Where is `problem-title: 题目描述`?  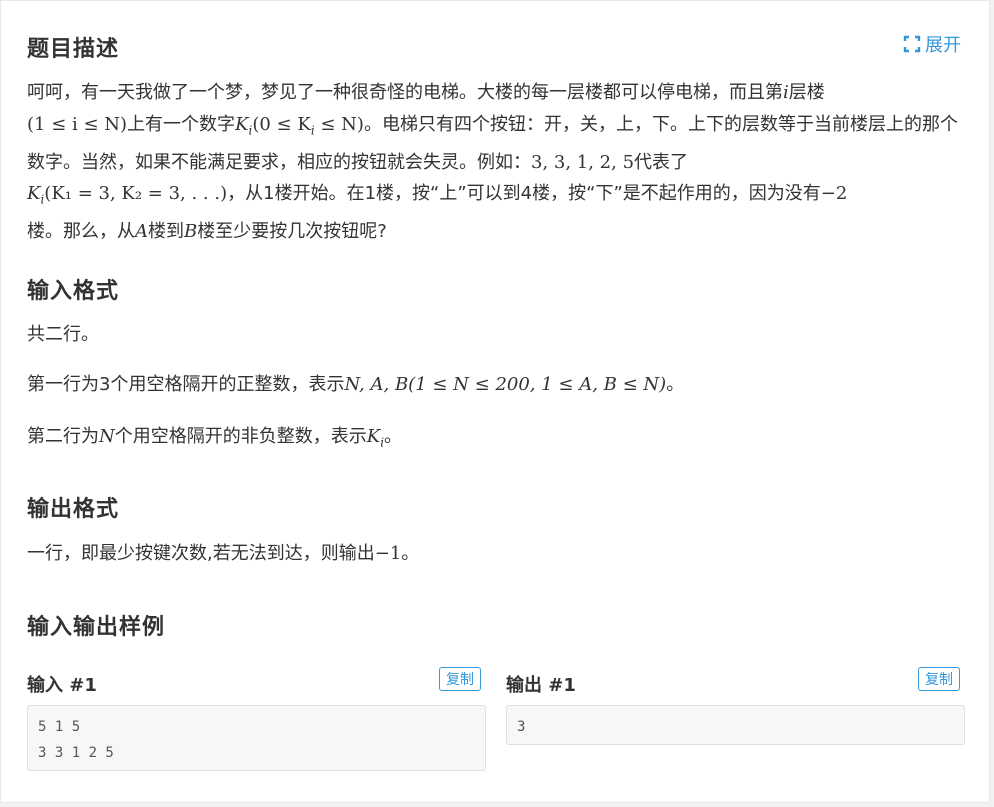 problem-title: 题目描述 is located at coordinates (73, 49).